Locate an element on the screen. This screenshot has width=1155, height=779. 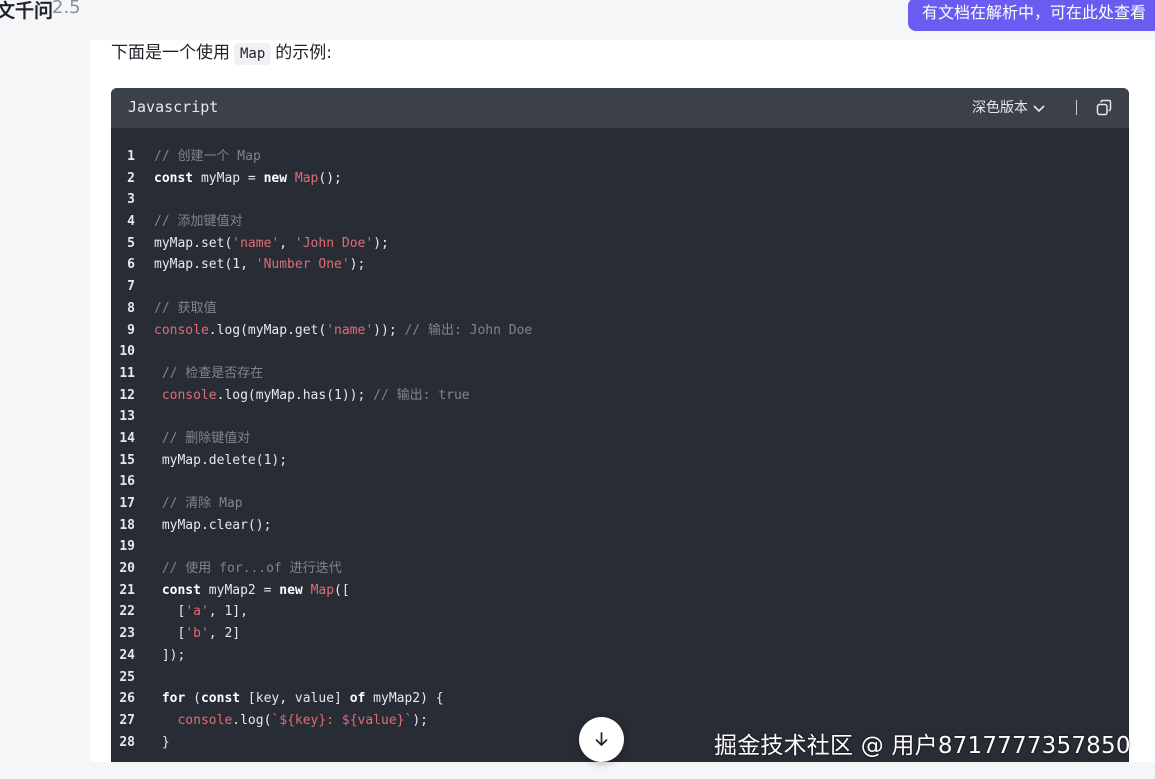
app-version: 2.5 is located at coordinates (66, 9).